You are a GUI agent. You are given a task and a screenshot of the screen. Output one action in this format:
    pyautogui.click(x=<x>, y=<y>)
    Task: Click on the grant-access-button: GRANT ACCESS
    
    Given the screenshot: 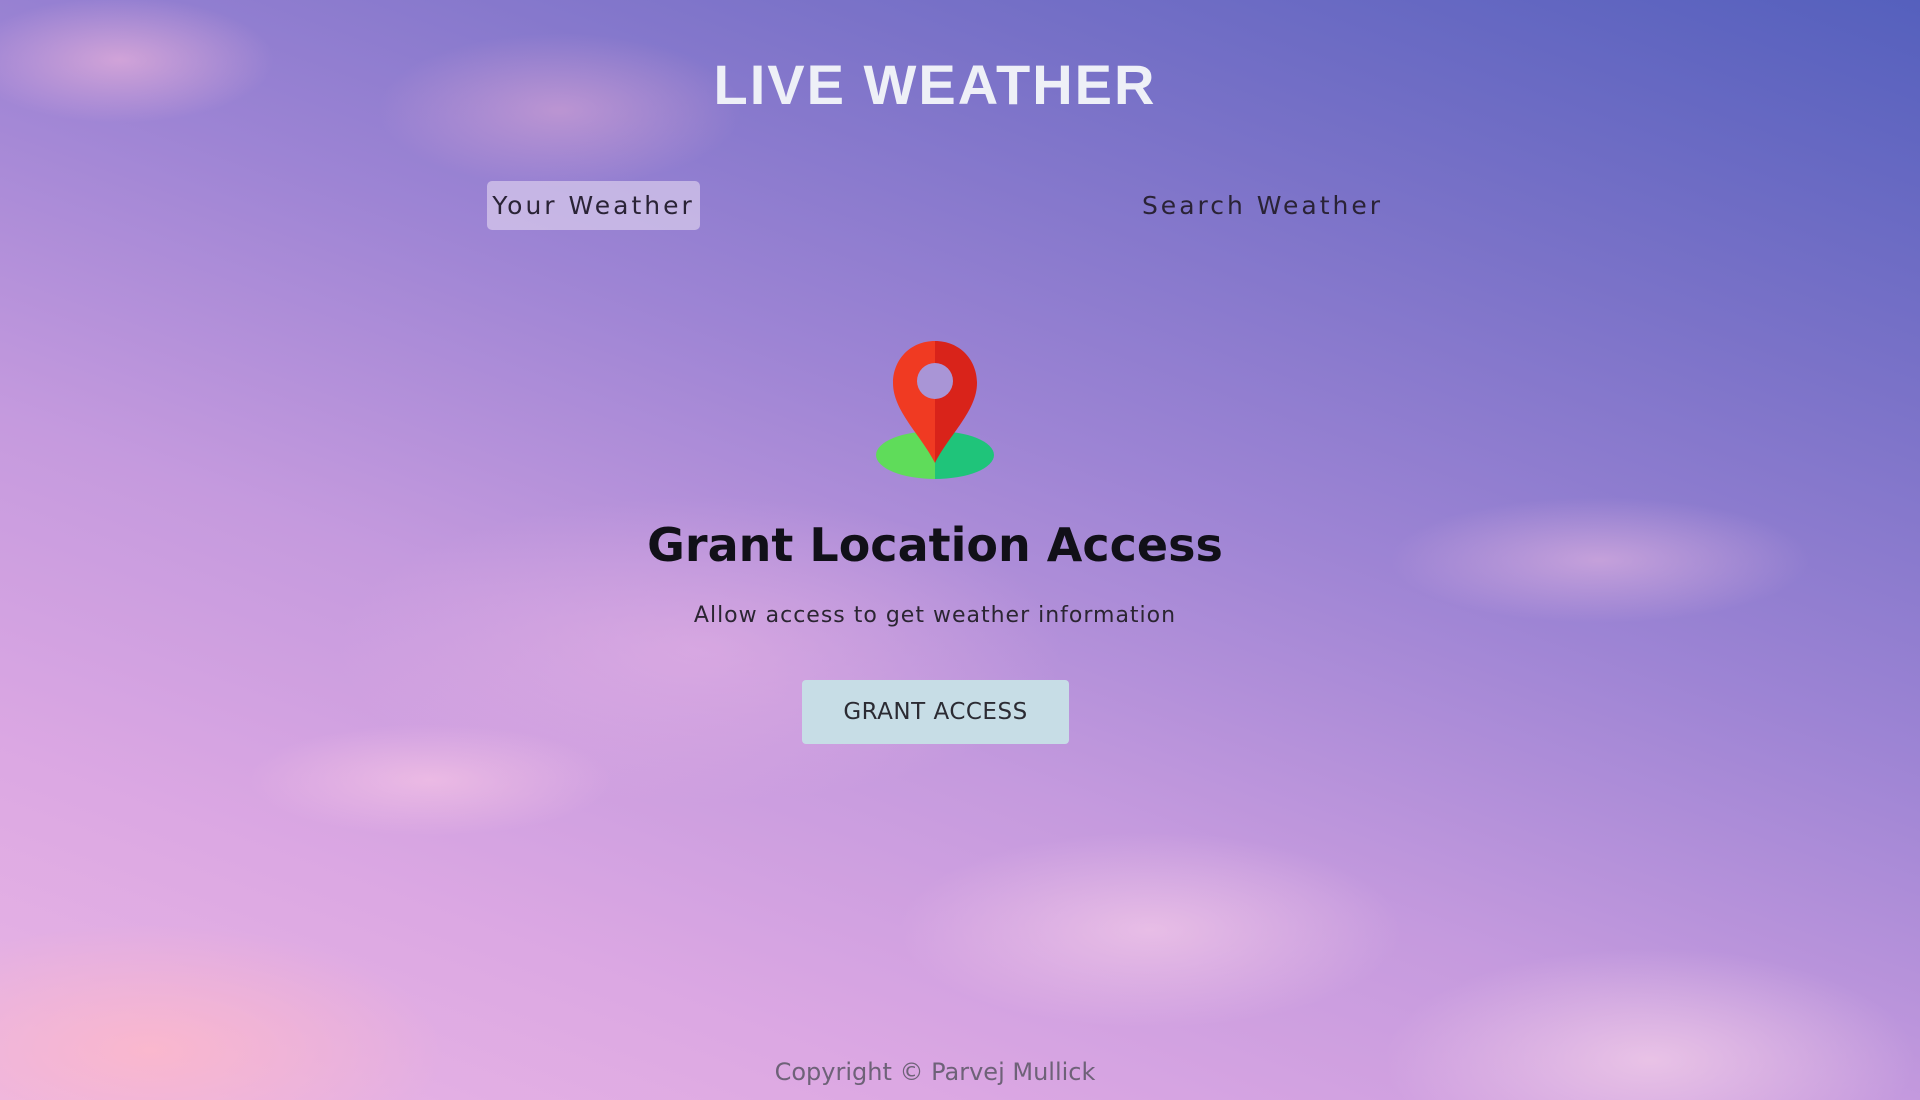 What is the action you would take?
    pyautogui.click(x=935, y=712)
    